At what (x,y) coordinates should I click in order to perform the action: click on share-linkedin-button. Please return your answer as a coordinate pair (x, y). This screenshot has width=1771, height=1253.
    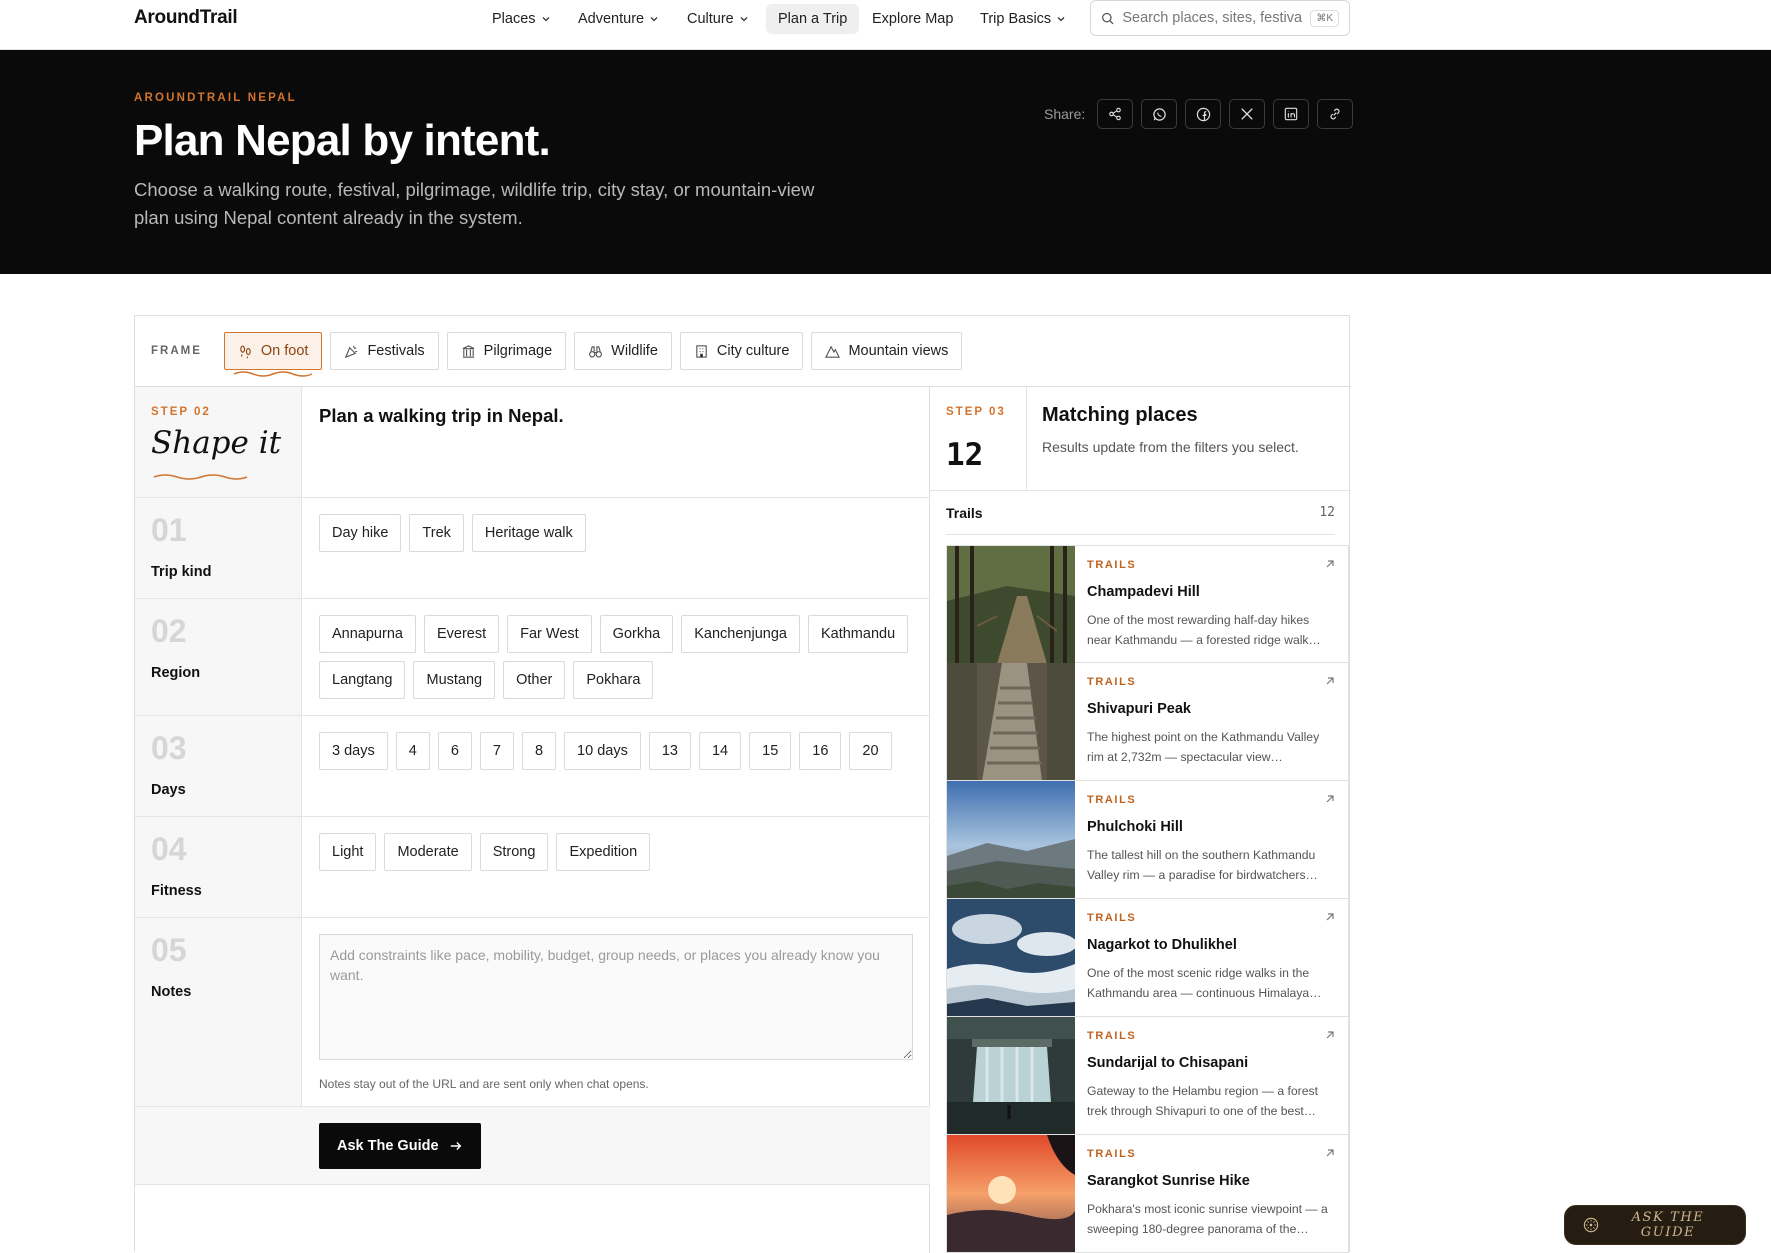
    Looking at the image, I should click on (1291, 114).